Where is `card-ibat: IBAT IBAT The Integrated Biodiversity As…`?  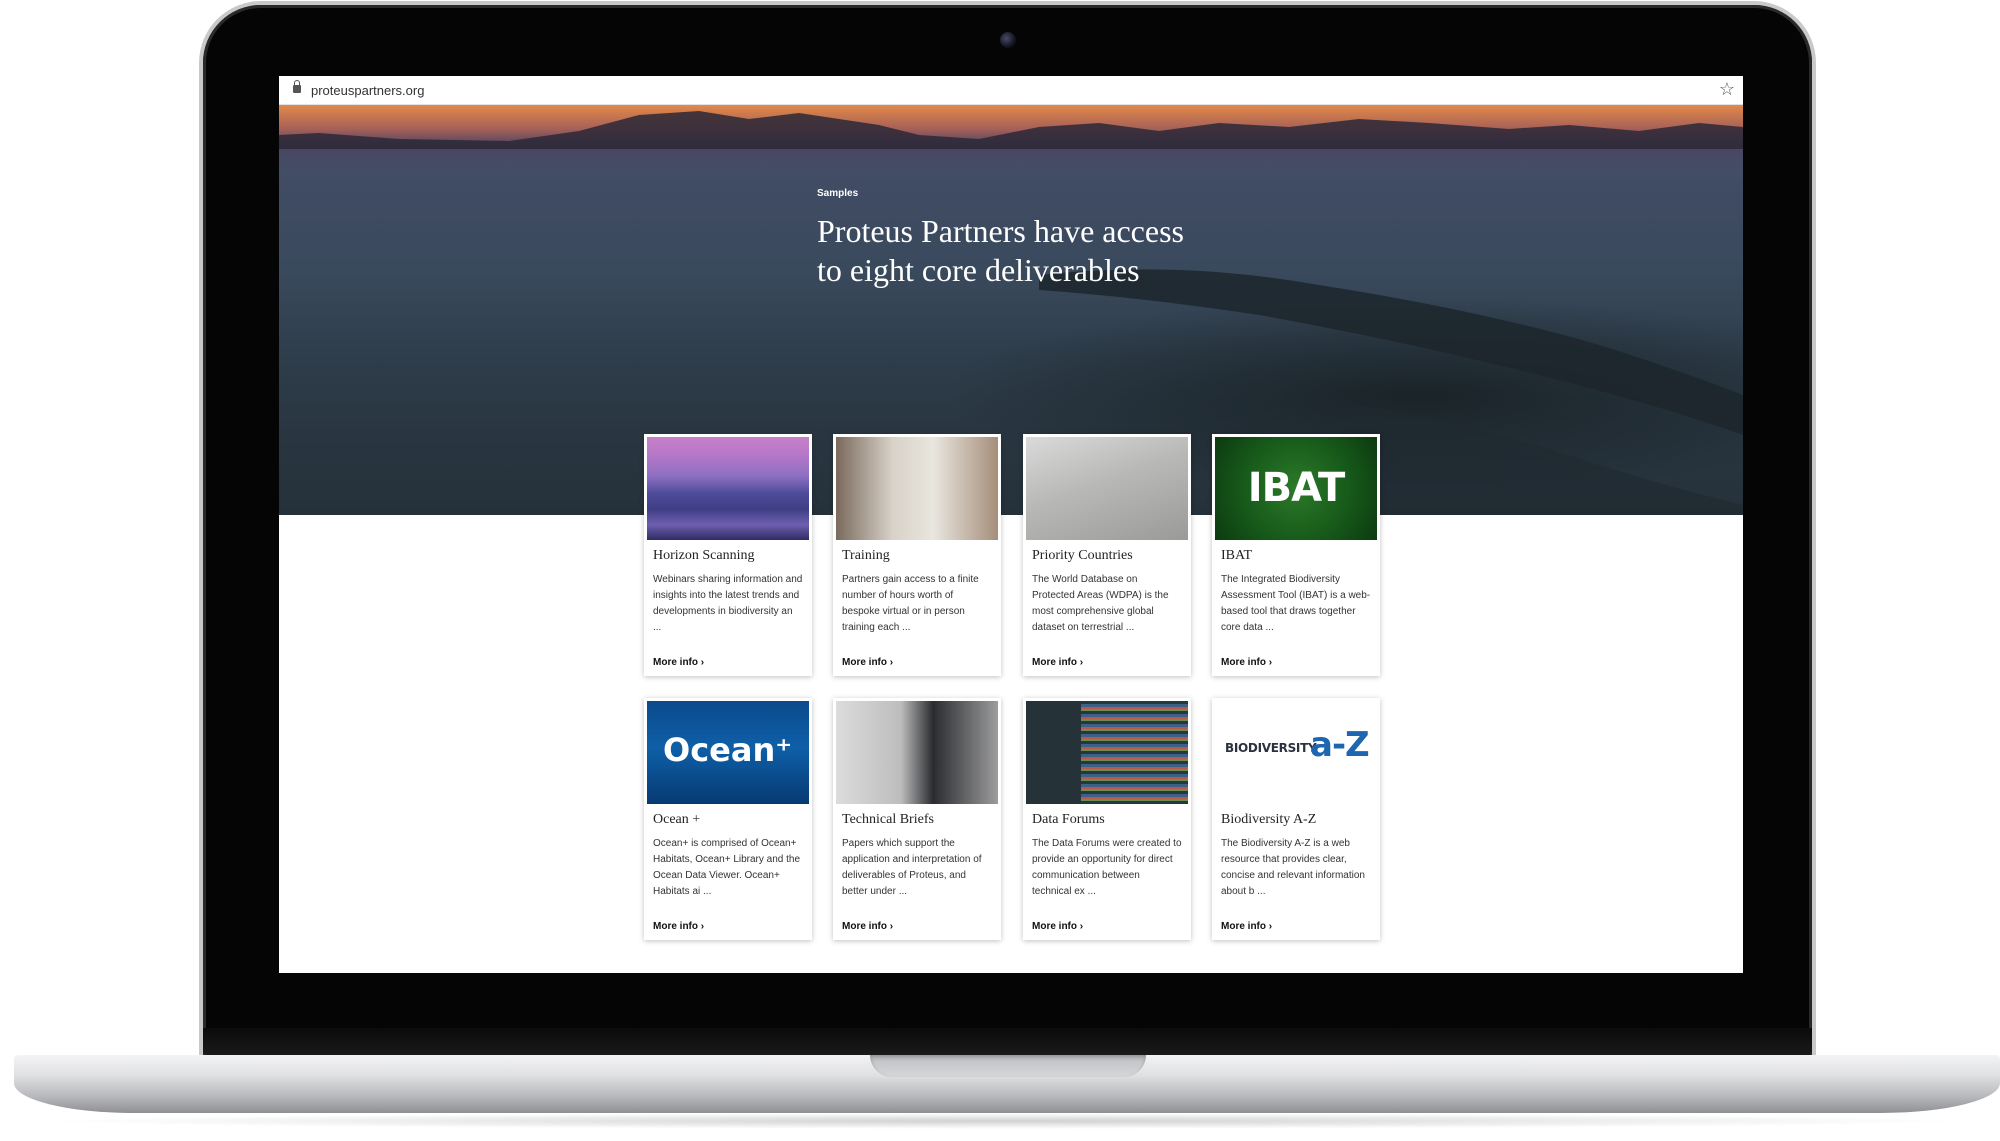
card-ibat: IBAT IBAT The Integrated Biodiversity As… is located at coordinates (1296, 555).